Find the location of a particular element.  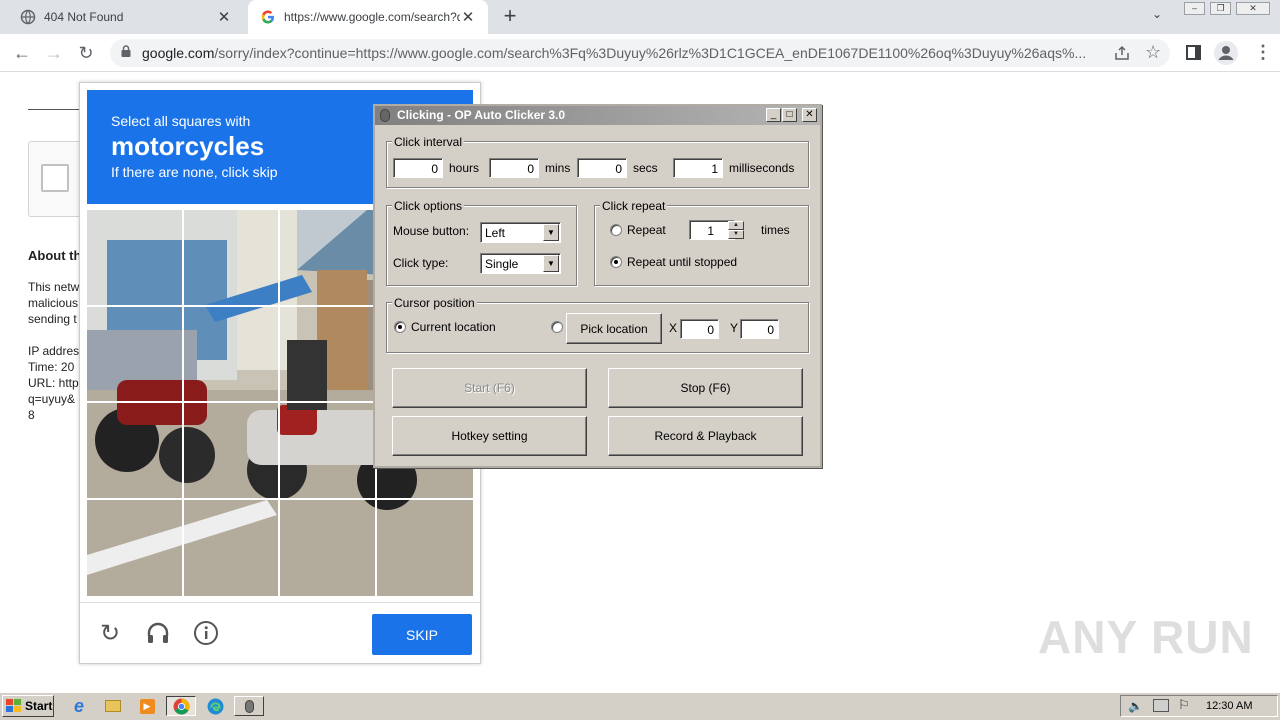

skip-button: SKIP is located at coordinates (422, 634).